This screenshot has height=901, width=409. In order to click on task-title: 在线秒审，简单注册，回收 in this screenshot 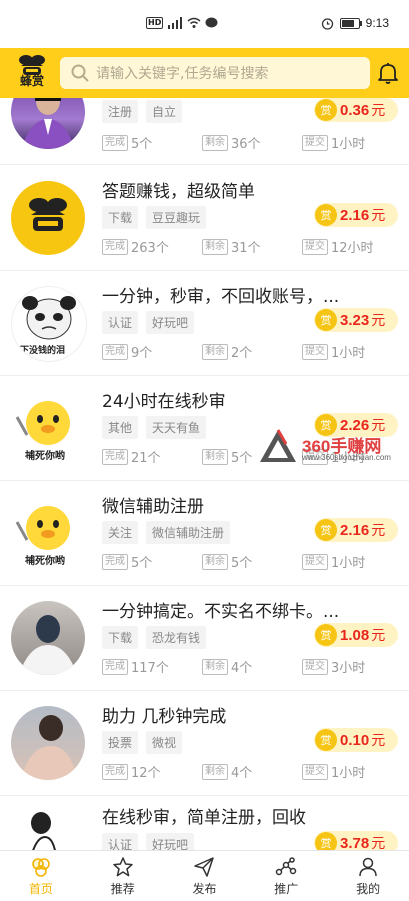, I will do `click(204, 818)`.